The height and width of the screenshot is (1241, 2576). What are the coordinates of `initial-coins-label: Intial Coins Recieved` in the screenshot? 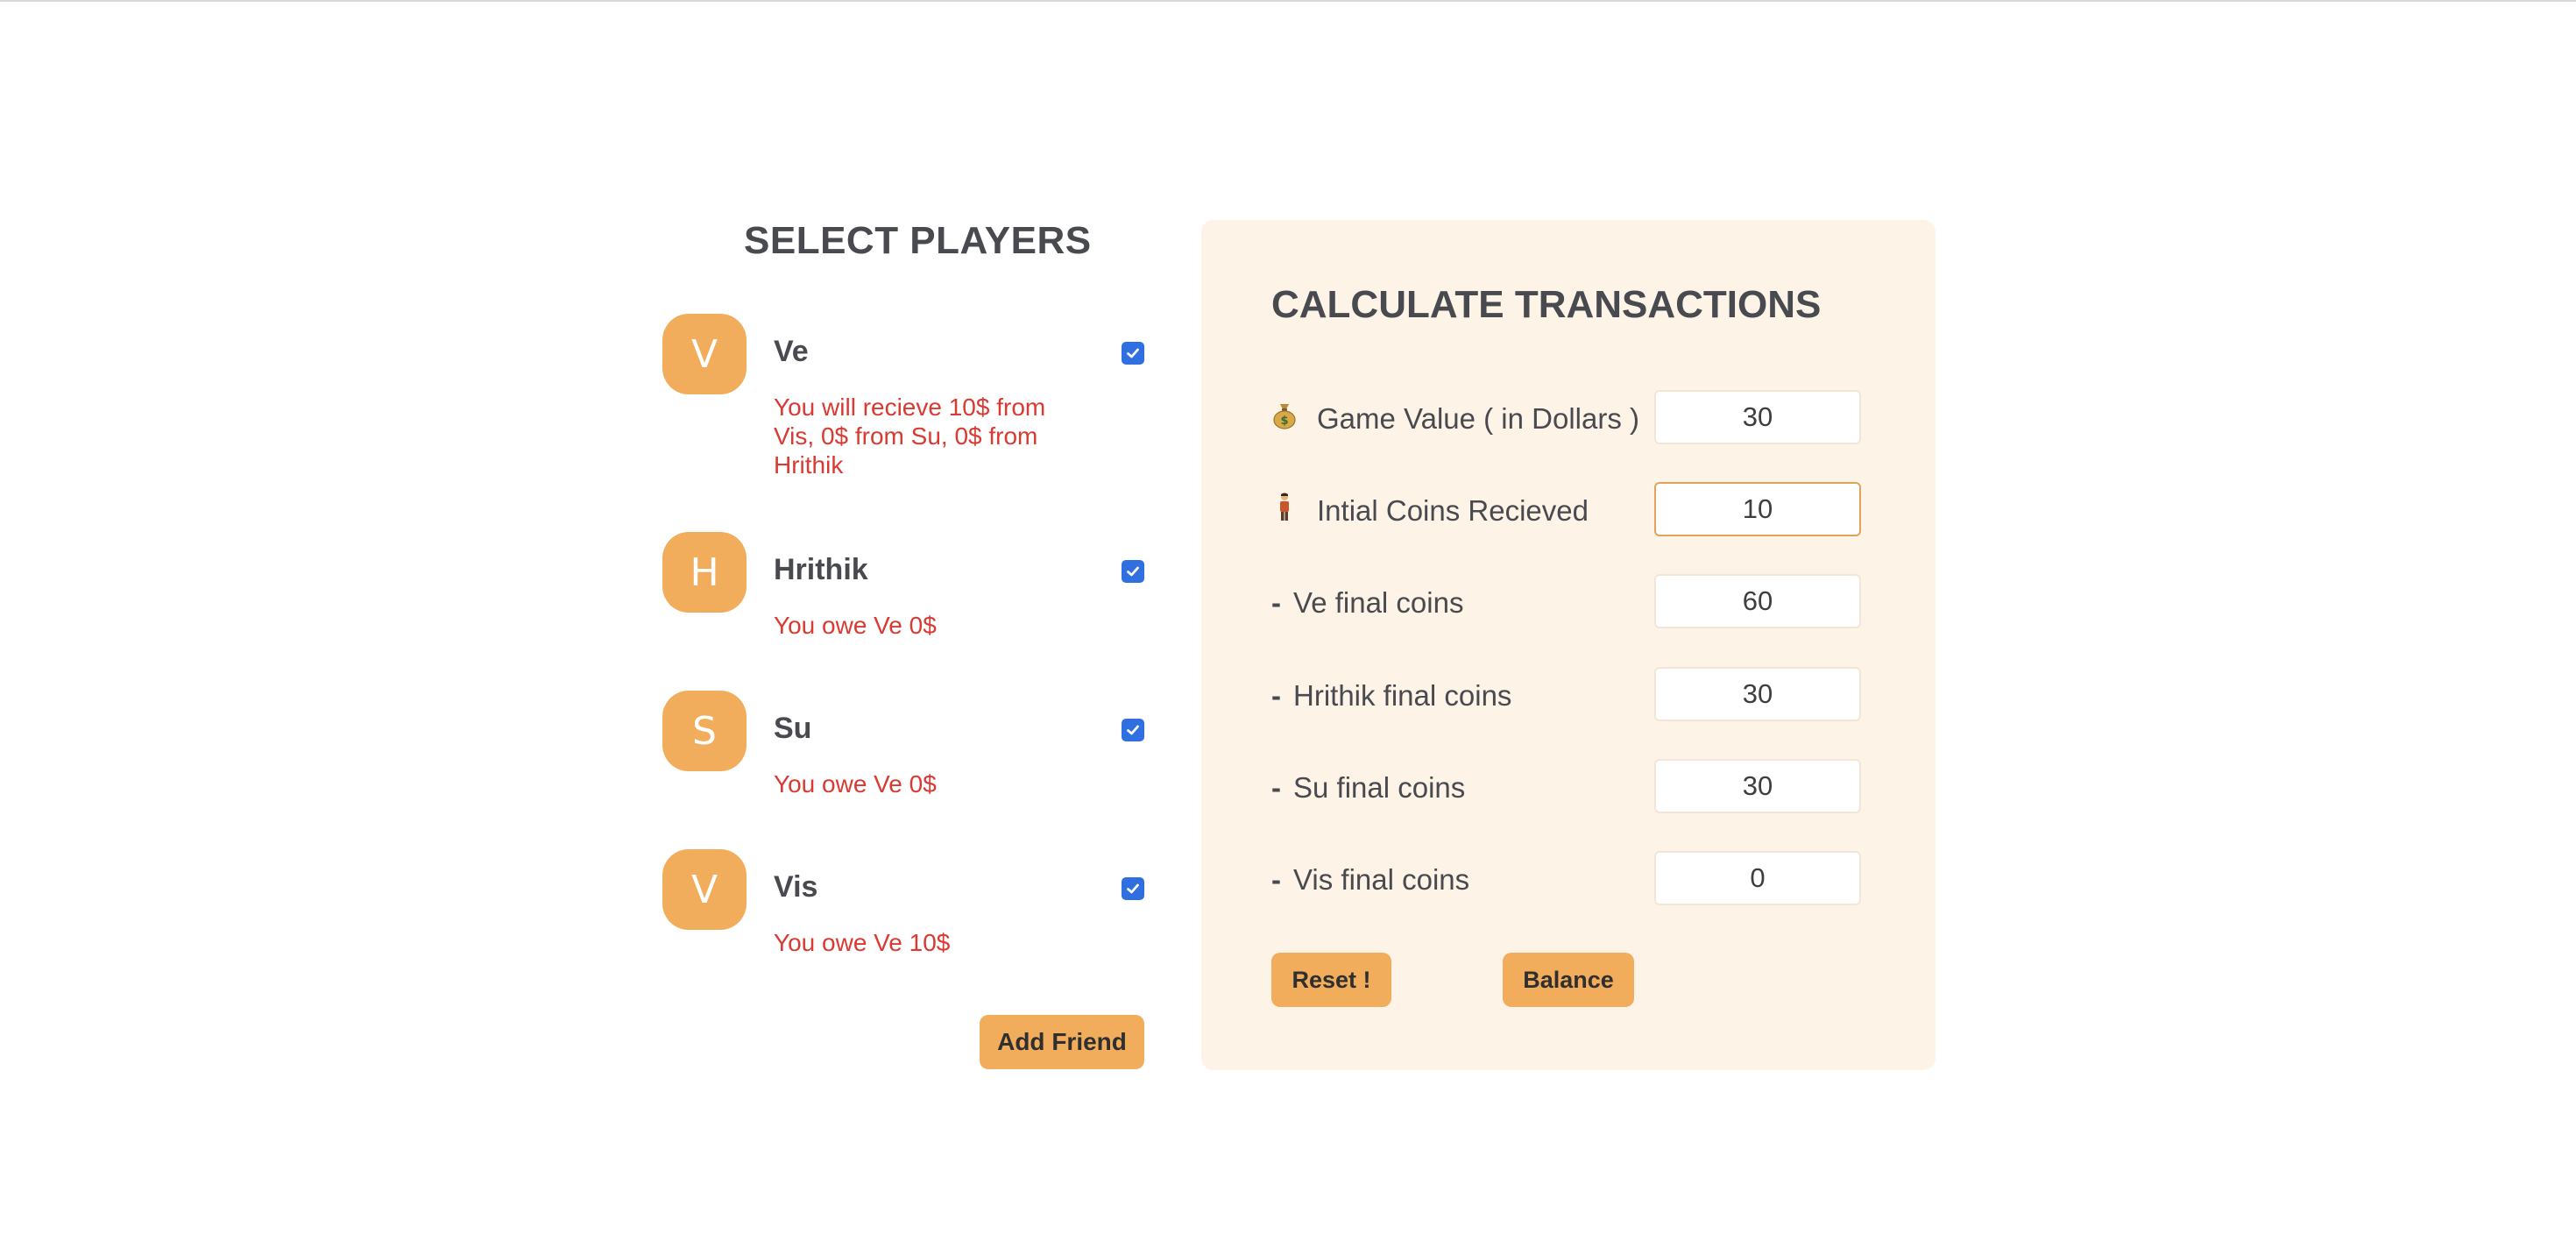 It's located at (1453, 510).